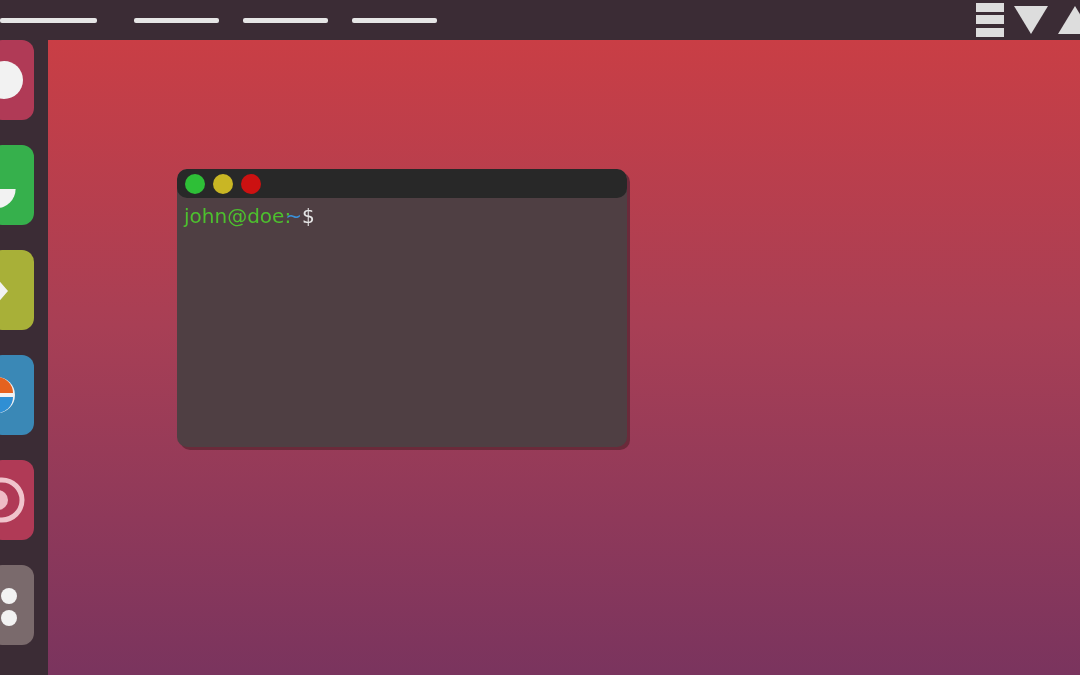 The height and width of the screenshot is (675, 1080). Describe the element at coordinates (990, 20) in the screenshot. I see `menu-icon` at that location.